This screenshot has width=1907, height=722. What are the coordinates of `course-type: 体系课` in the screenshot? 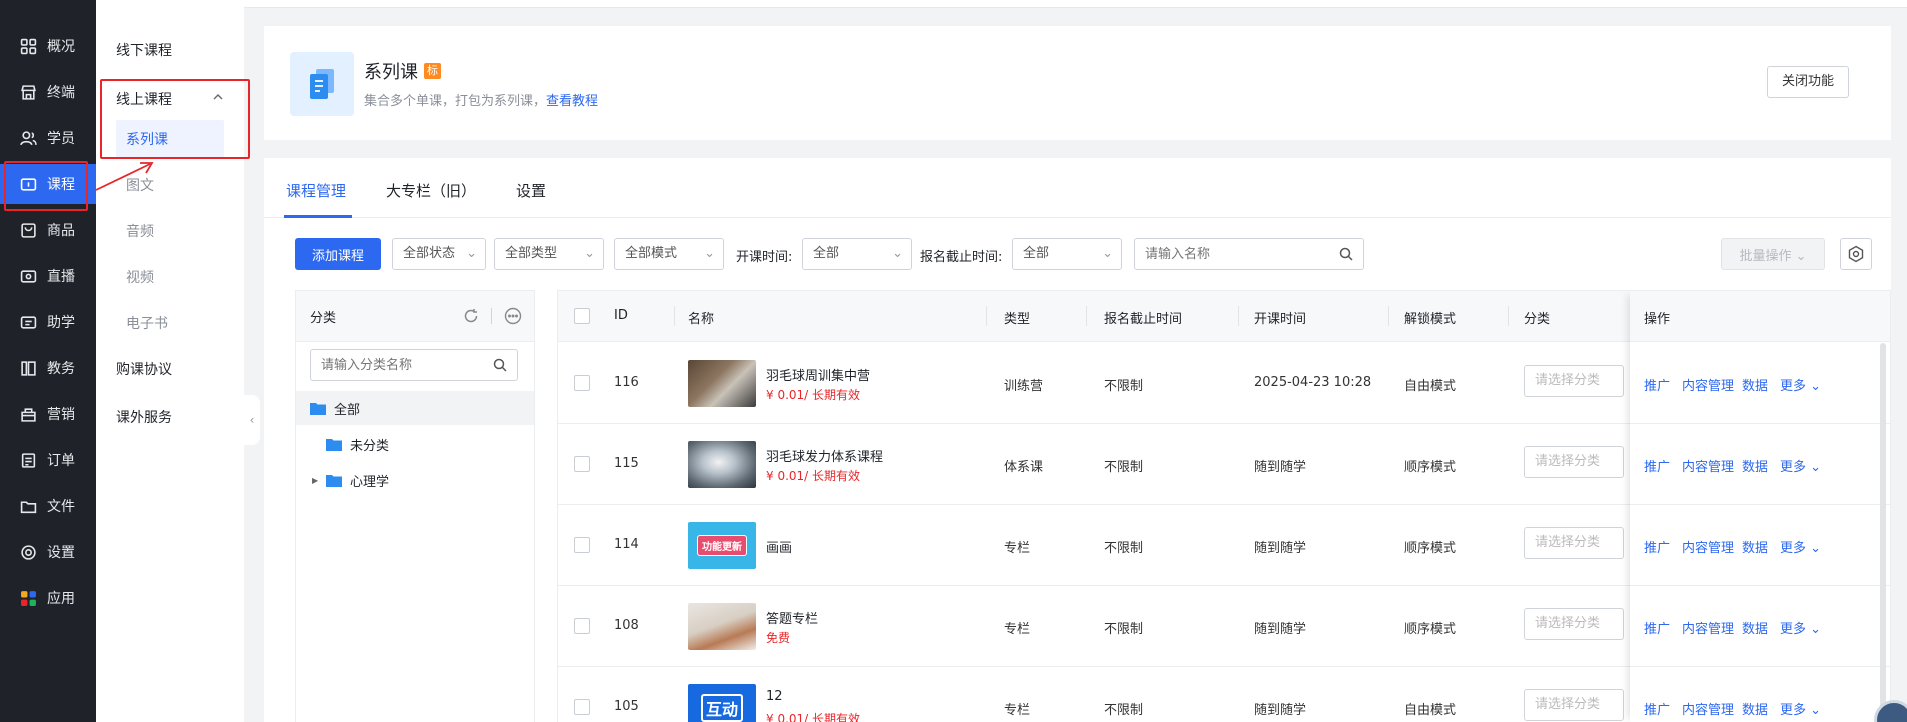 It's located at (1024, 467).